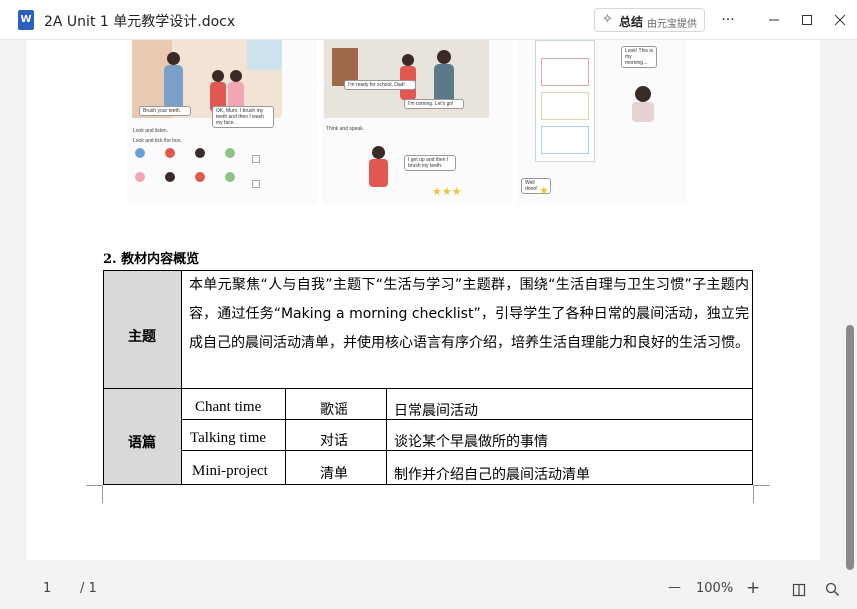 This screenshot has height=609, width=857. I want to click on zoom-out-button: —, so click(674, 587).